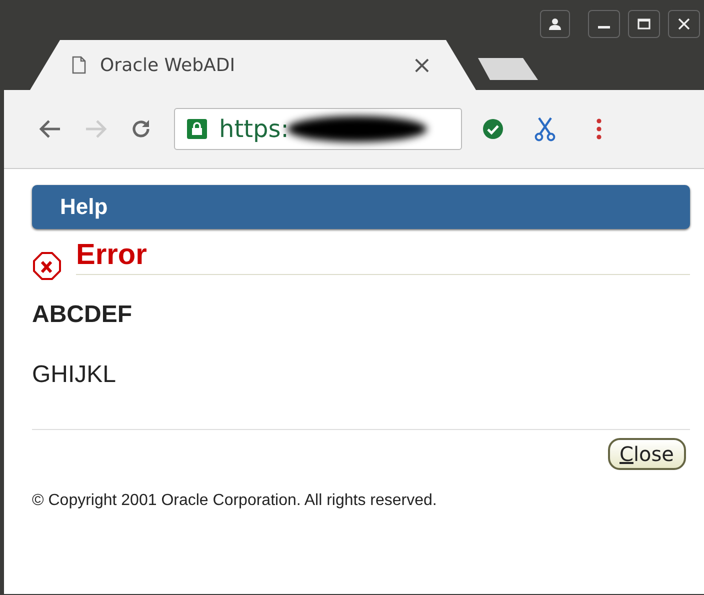  I want to click on copyright-text: © Copyright 2001 Oracle Corporation. All rights reserved., so click(235, 501).